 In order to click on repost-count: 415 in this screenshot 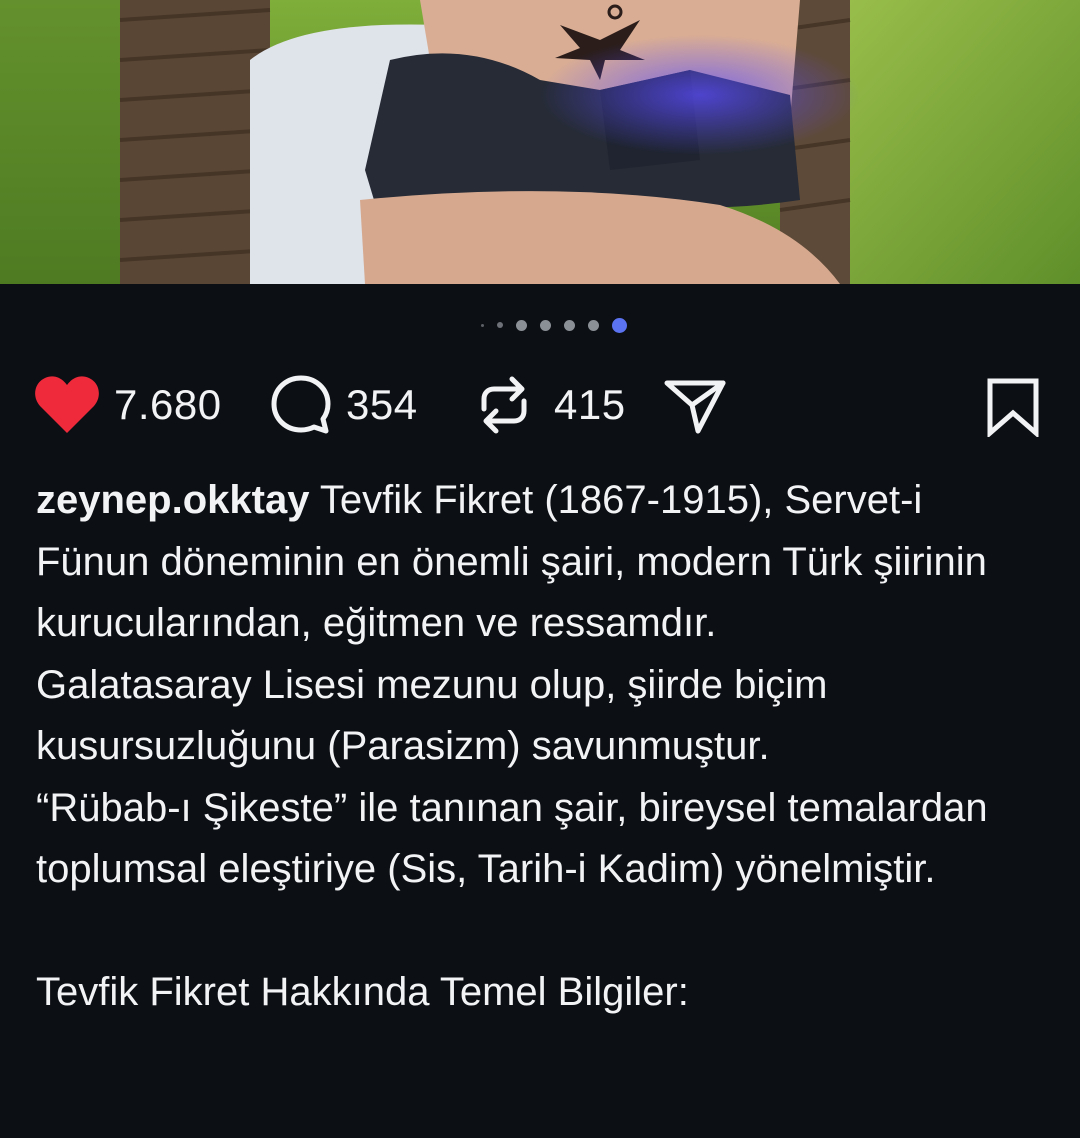, I will do `click(590, 404)`.